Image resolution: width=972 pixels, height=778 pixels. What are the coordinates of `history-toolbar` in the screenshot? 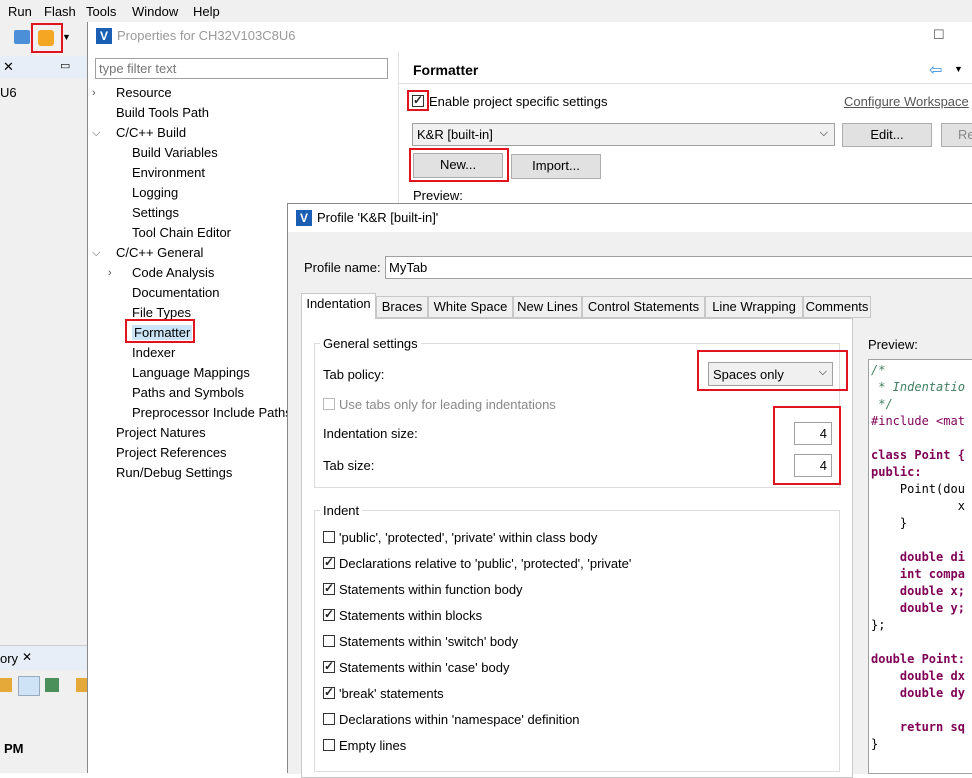 It's located at (44, 686).